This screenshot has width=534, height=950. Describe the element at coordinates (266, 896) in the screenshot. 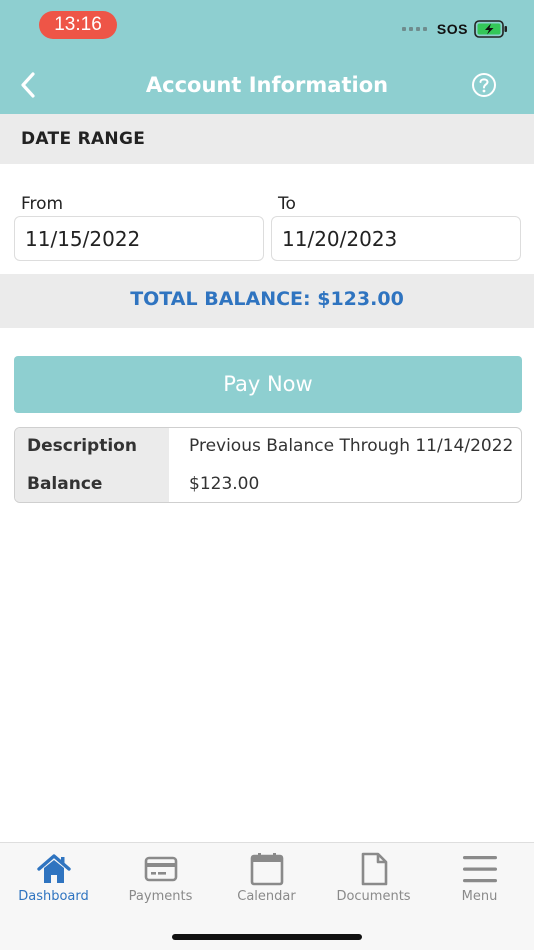

I see `tab-calendar-label: Calendar` at that location.